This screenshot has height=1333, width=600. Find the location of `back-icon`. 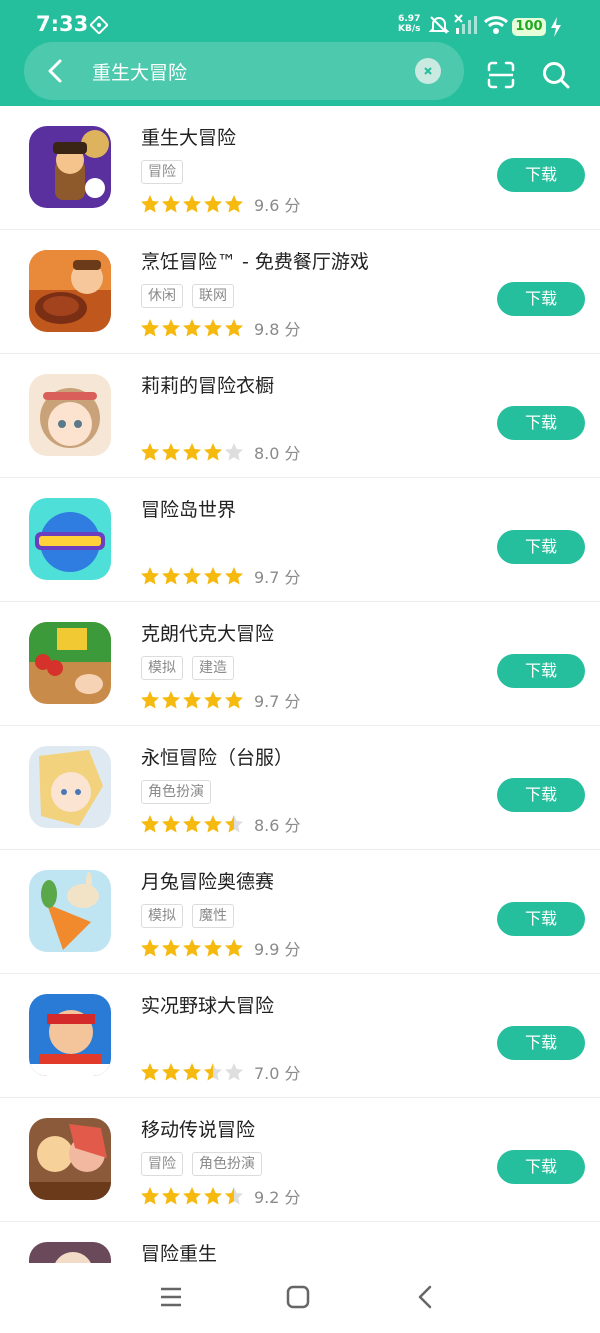

back-icon is located at coordinates (426, 1297).